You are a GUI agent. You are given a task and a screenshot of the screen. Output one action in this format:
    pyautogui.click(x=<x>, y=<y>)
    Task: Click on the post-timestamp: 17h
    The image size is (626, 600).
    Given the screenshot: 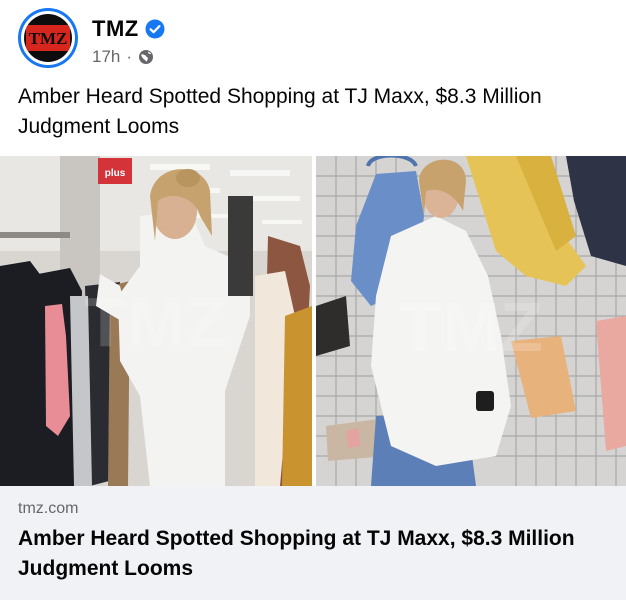 What is the action you would take?
    pyautogui.click(x=106, y=57)
    